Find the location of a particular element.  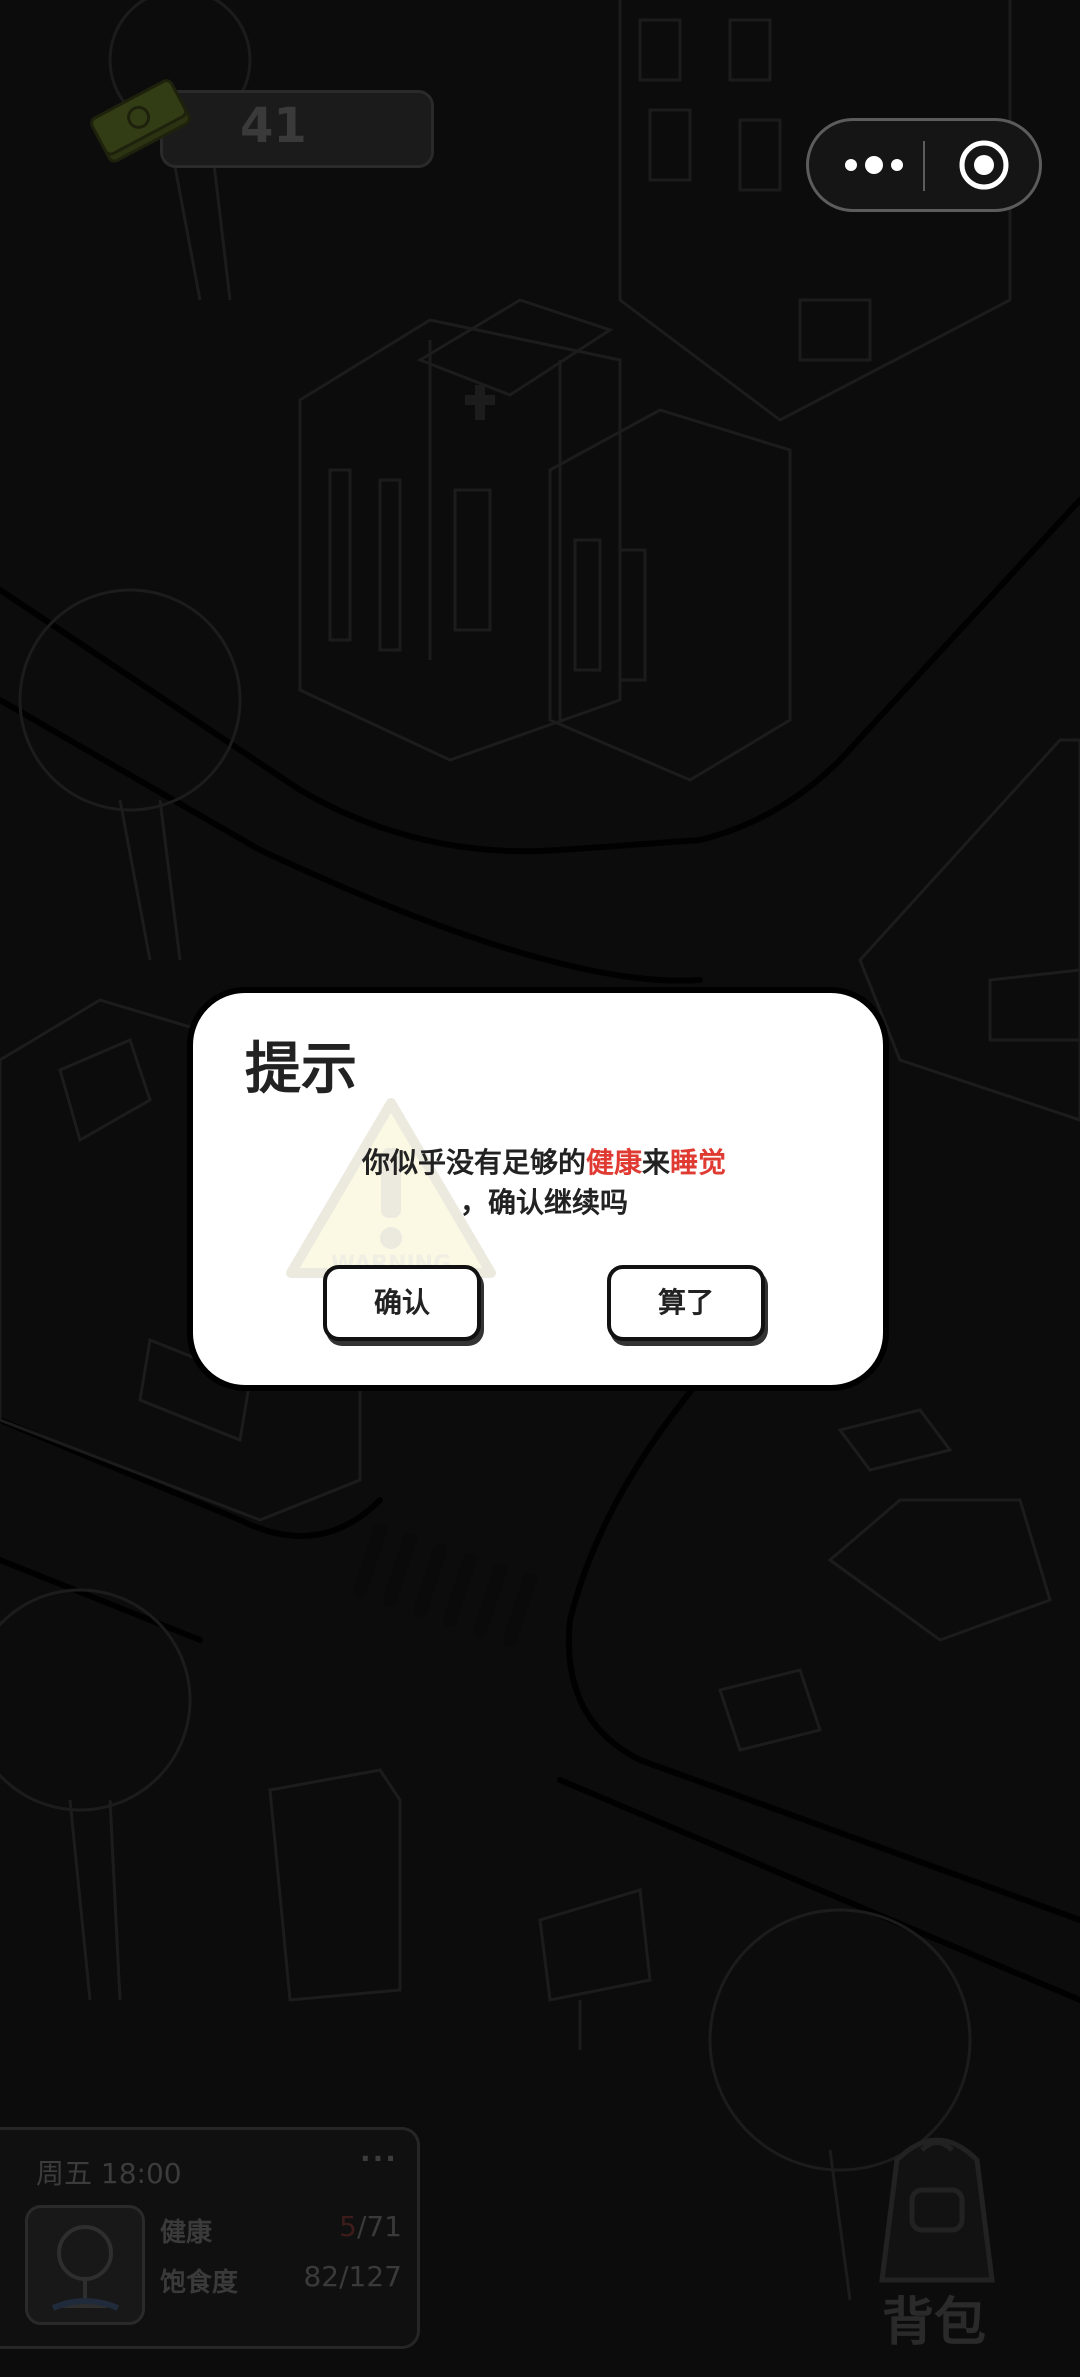

more-dots-icon is located at coordinates (874, 165).